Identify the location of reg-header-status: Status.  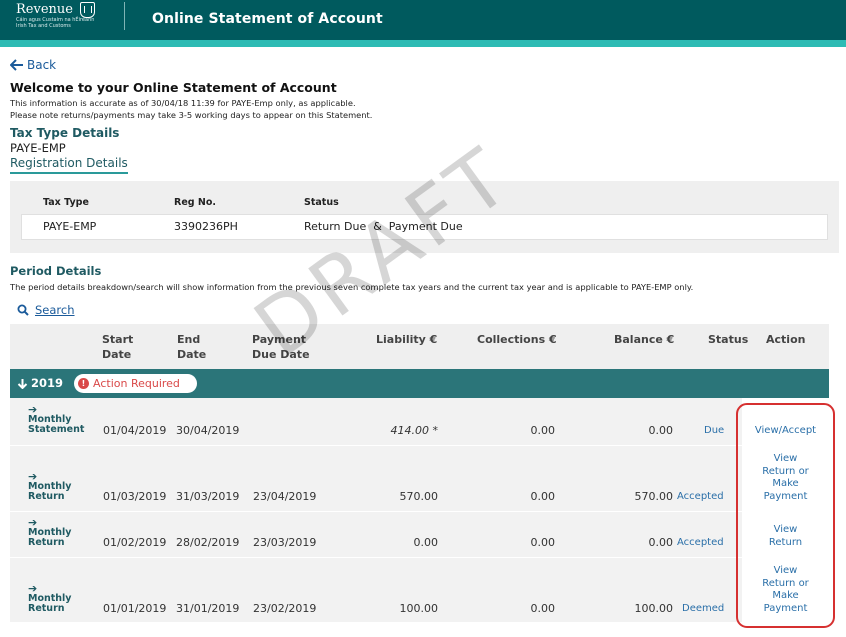
(321, 202).